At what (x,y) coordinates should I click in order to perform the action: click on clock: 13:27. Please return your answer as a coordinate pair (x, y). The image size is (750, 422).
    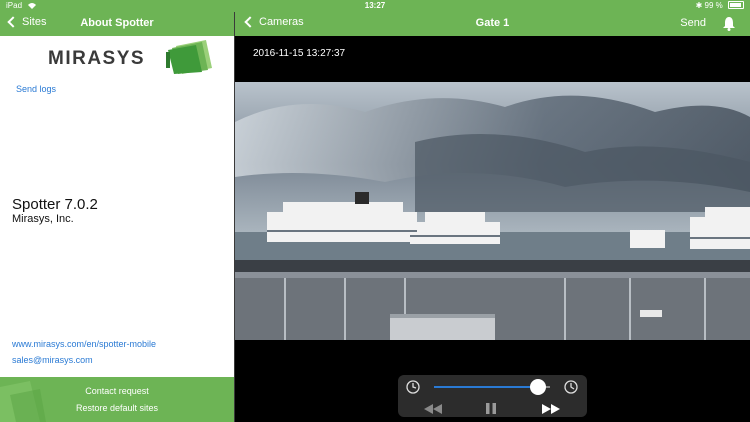
    Looking at the image, I should click on (375, 5).